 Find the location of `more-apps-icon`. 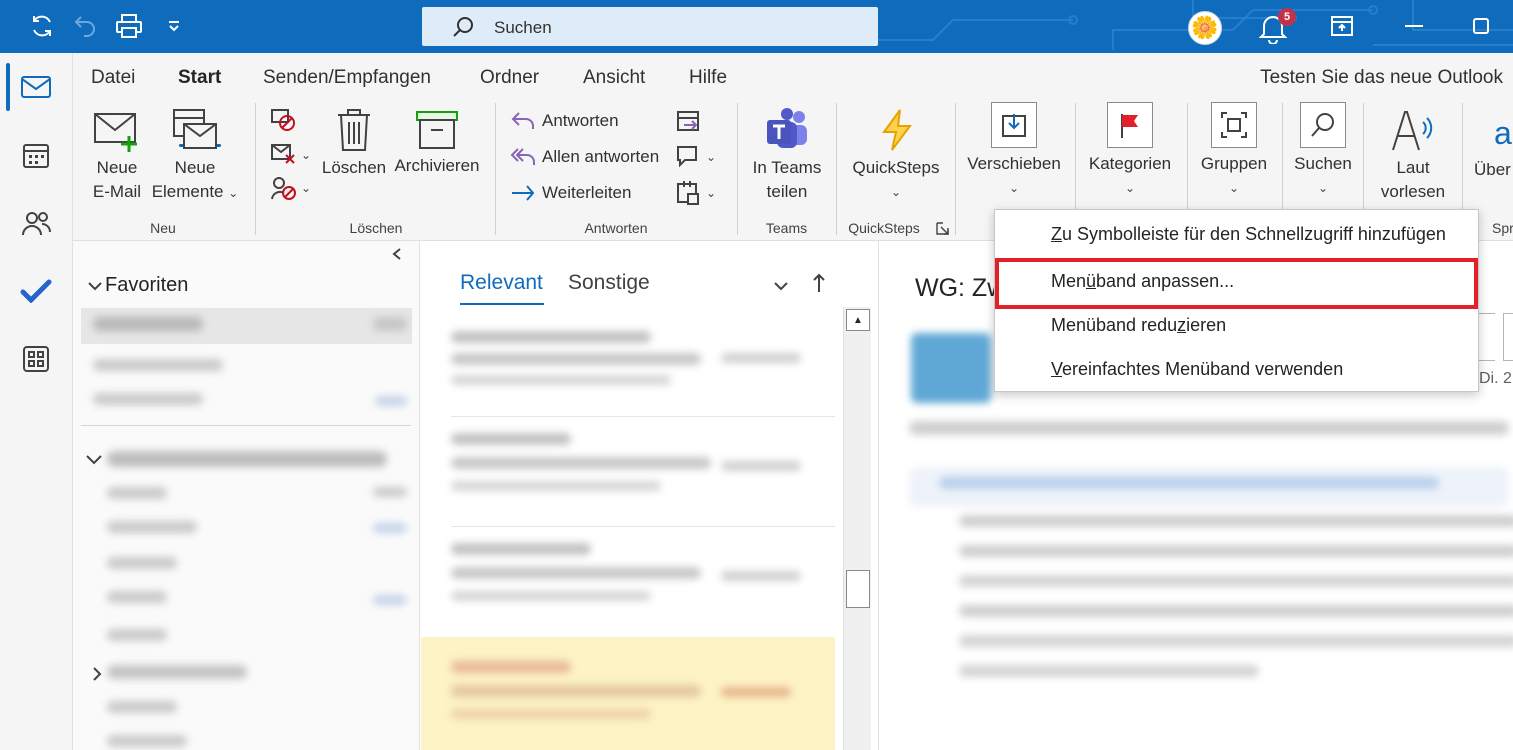

more-apps-icon is located at coordinates (36, 359).